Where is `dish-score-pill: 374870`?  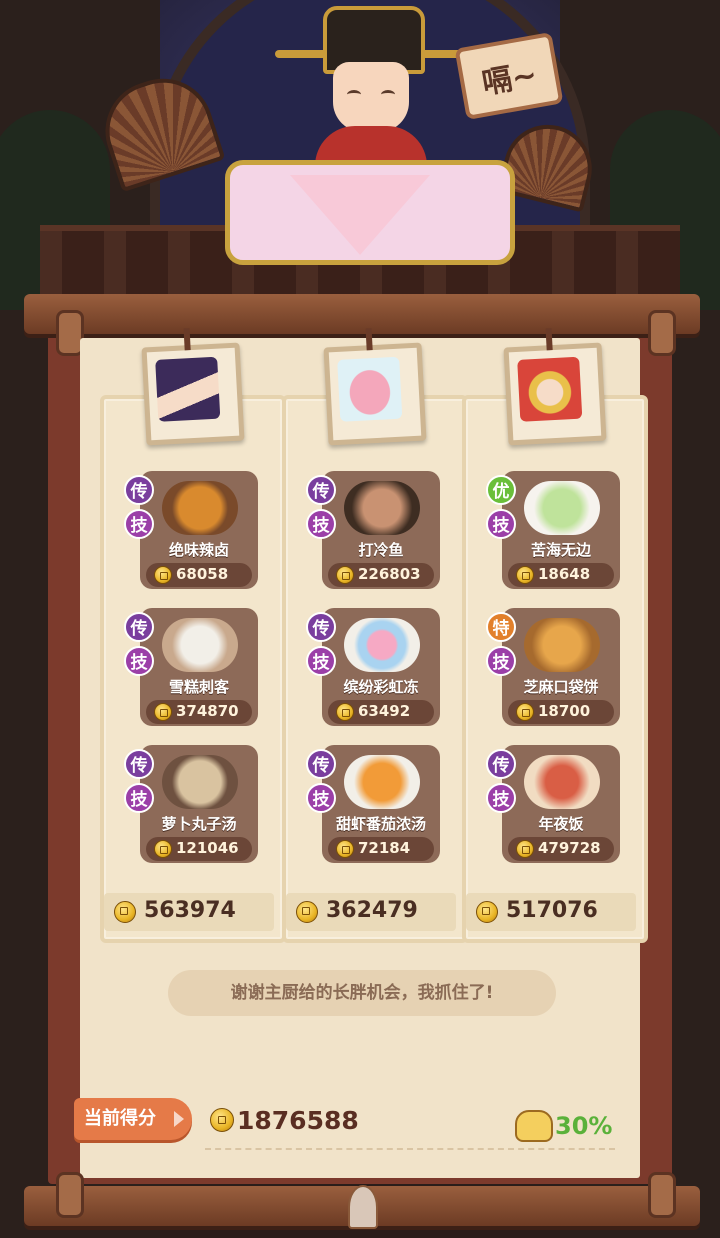
dish-score-pill: 374870 is located at coordinates (199, 712).